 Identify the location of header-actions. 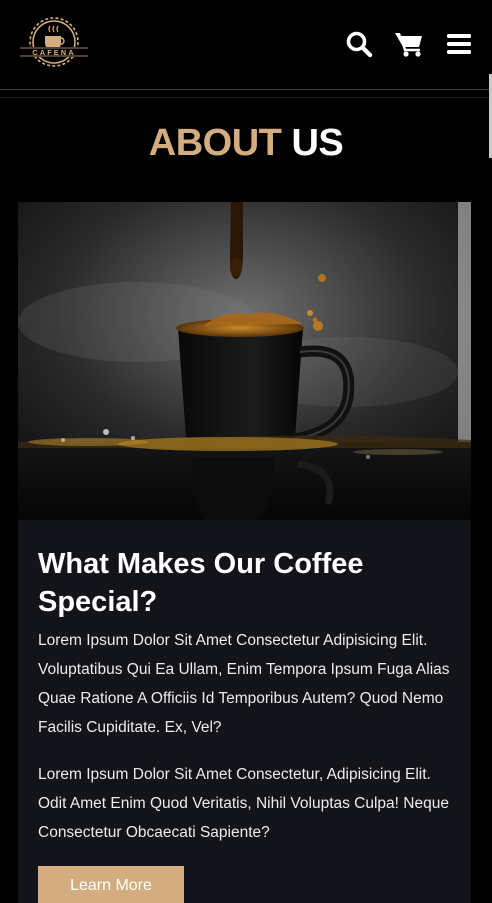
(409, 44).